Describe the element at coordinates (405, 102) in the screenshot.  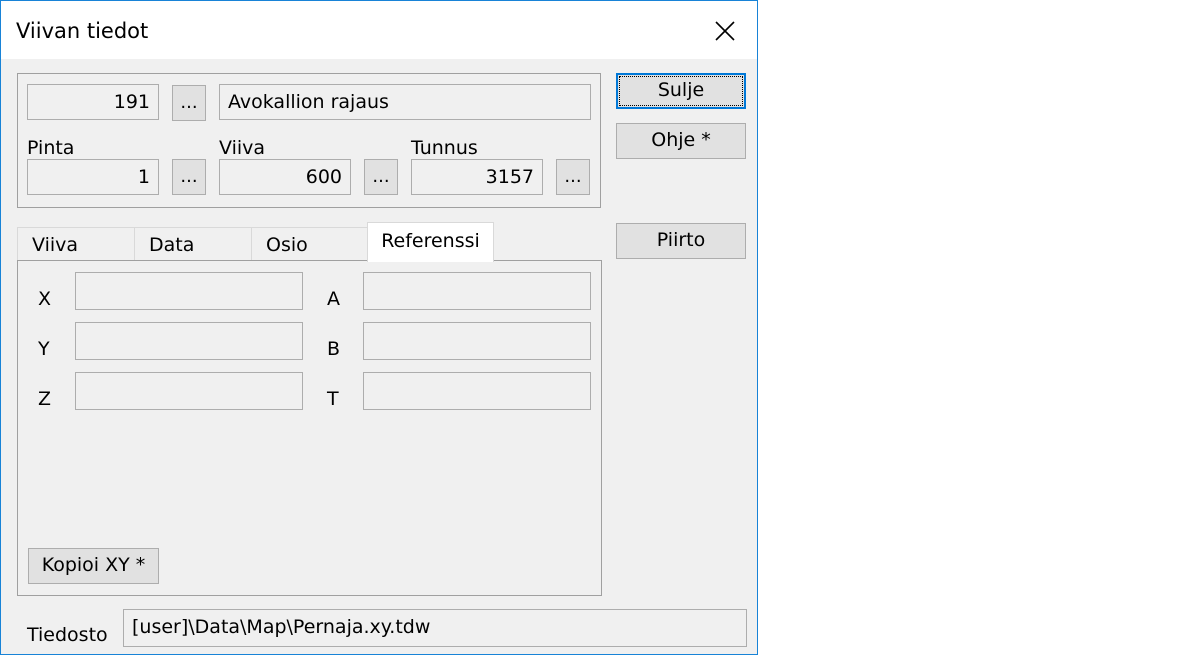
I see `line-name-field: Avokallion rajaus` at that location.